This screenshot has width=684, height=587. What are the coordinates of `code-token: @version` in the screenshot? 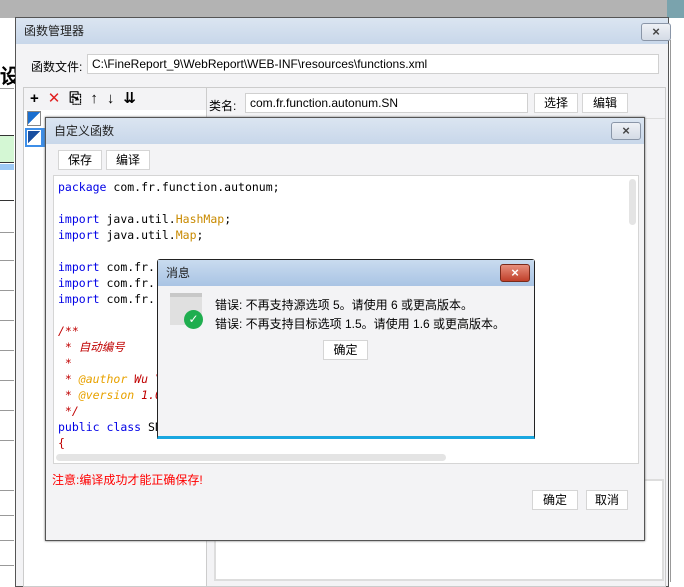 It's located at (106, 395).